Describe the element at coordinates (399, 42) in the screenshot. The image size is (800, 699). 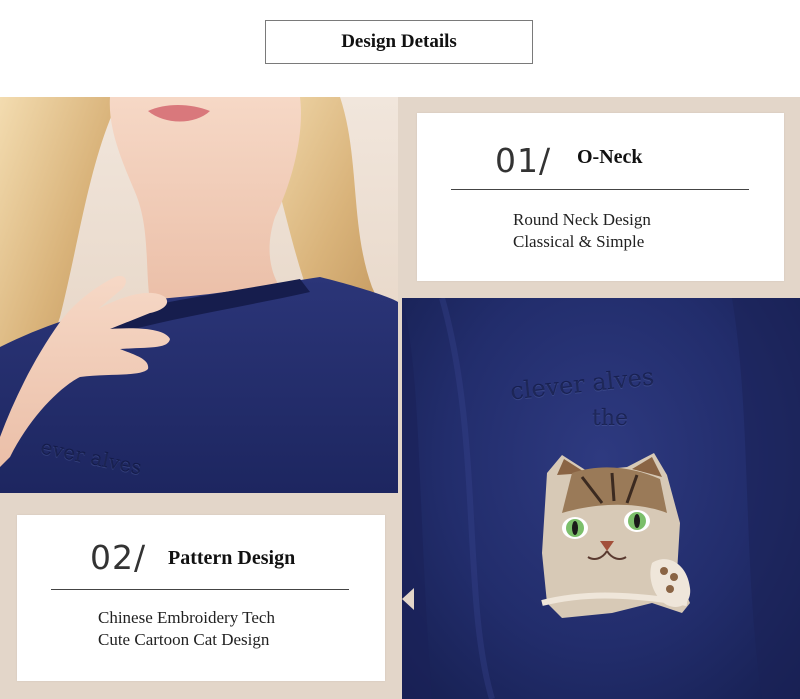
I see `section-title: Design Details` at that location.